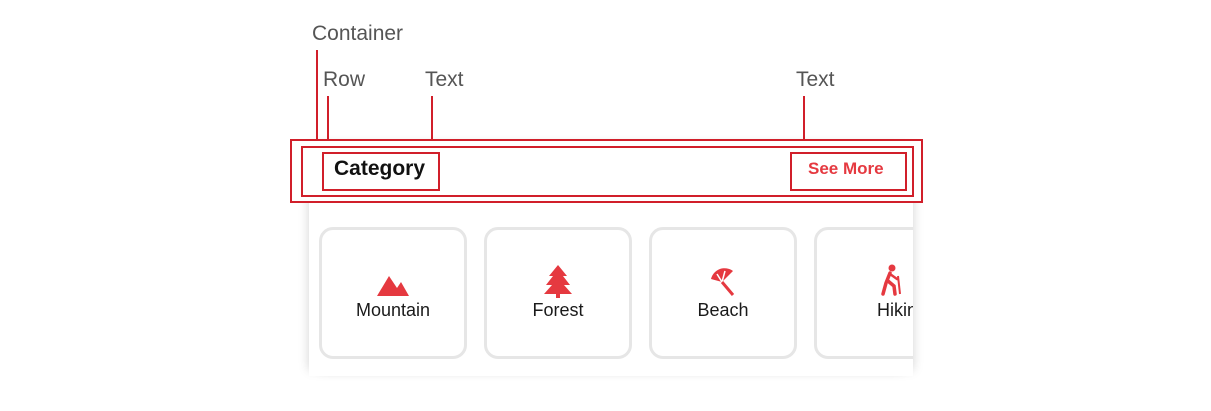  I want to click on category-card-mountain: Mountain, so click(393, 293).